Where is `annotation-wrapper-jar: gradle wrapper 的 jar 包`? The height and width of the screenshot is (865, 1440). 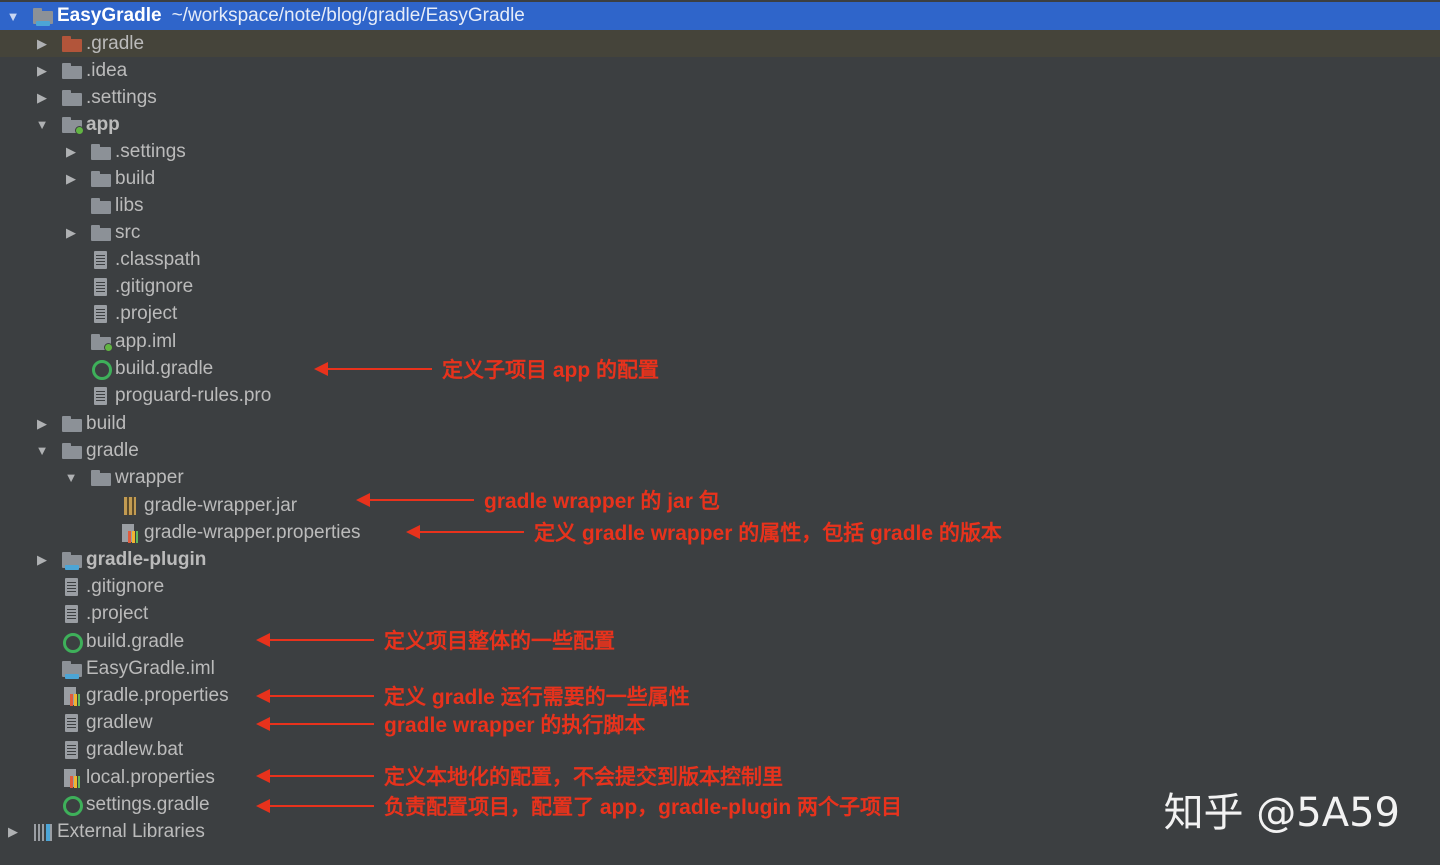 annotation-wrapper-jar: gradle wrapper 的 jar 包 is located at coordinates (538, 500).